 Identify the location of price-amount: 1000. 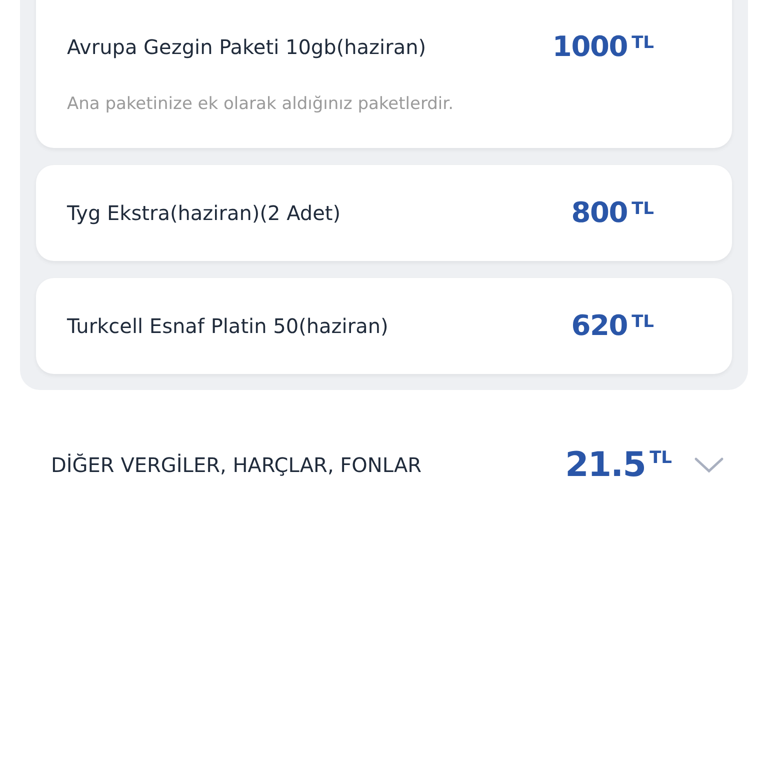
(590, 47).